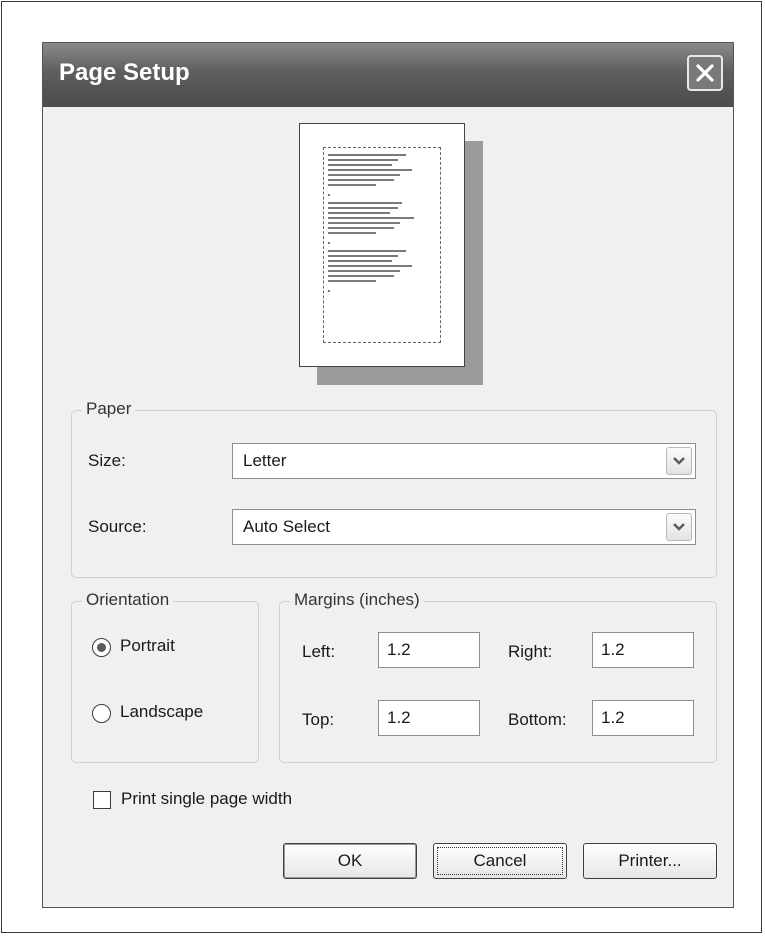 This screenshot has width=765, height=936. I want to click on source-dropdown-button, so click(679, 527).